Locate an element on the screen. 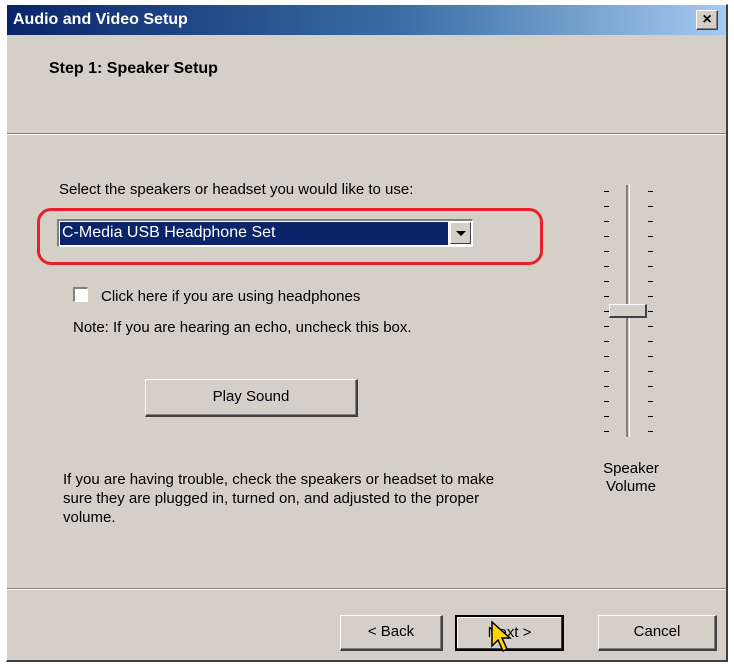 The height and width of the screenshot is (665, 734). speaker-volume-slider is located at coordinates (632, 311).